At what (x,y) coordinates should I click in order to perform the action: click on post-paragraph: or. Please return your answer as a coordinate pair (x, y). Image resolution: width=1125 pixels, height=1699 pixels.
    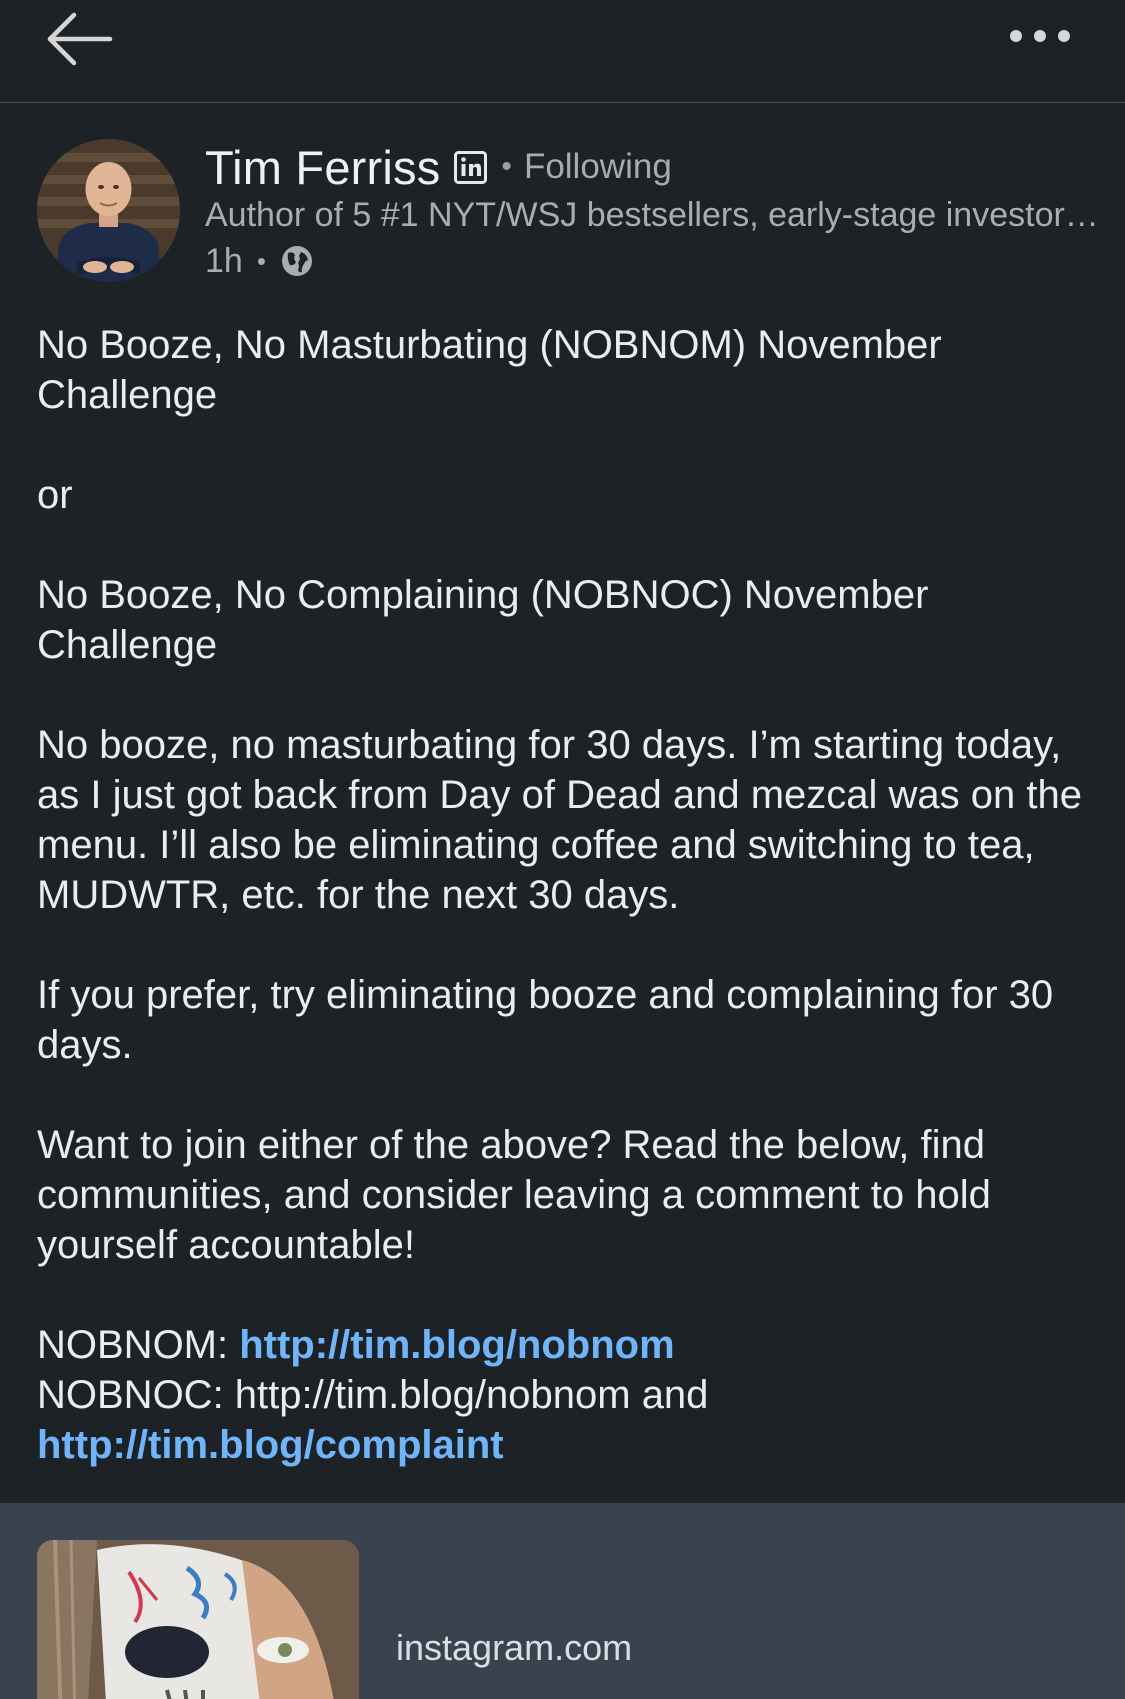
    Looking at the image, I should click on (55, 495).